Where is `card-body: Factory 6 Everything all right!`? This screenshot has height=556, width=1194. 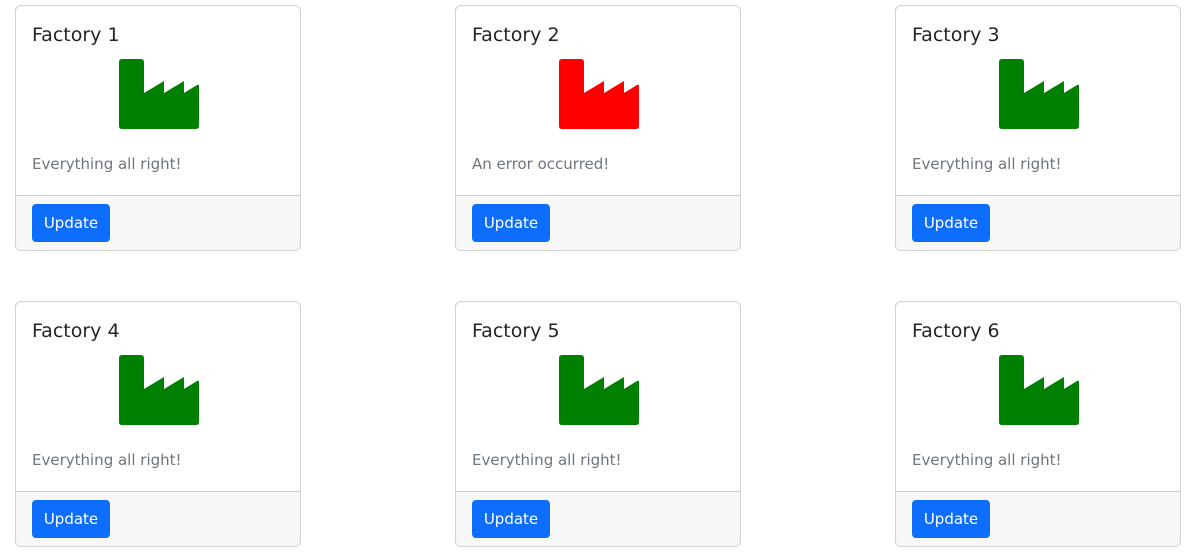
card-body: Factory 6 Everything all right! is located at coordinates (1038, 397).